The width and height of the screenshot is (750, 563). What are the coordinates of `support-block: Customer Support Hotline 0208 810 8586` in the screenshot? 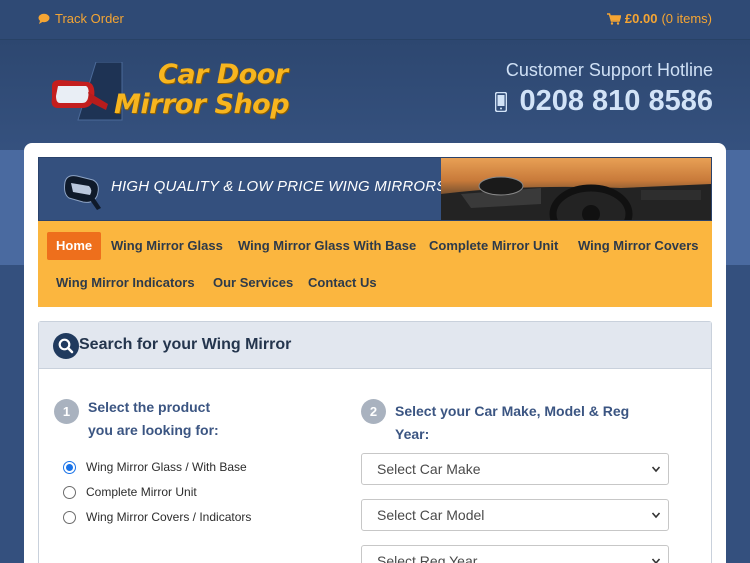 It's located at (604, 89).